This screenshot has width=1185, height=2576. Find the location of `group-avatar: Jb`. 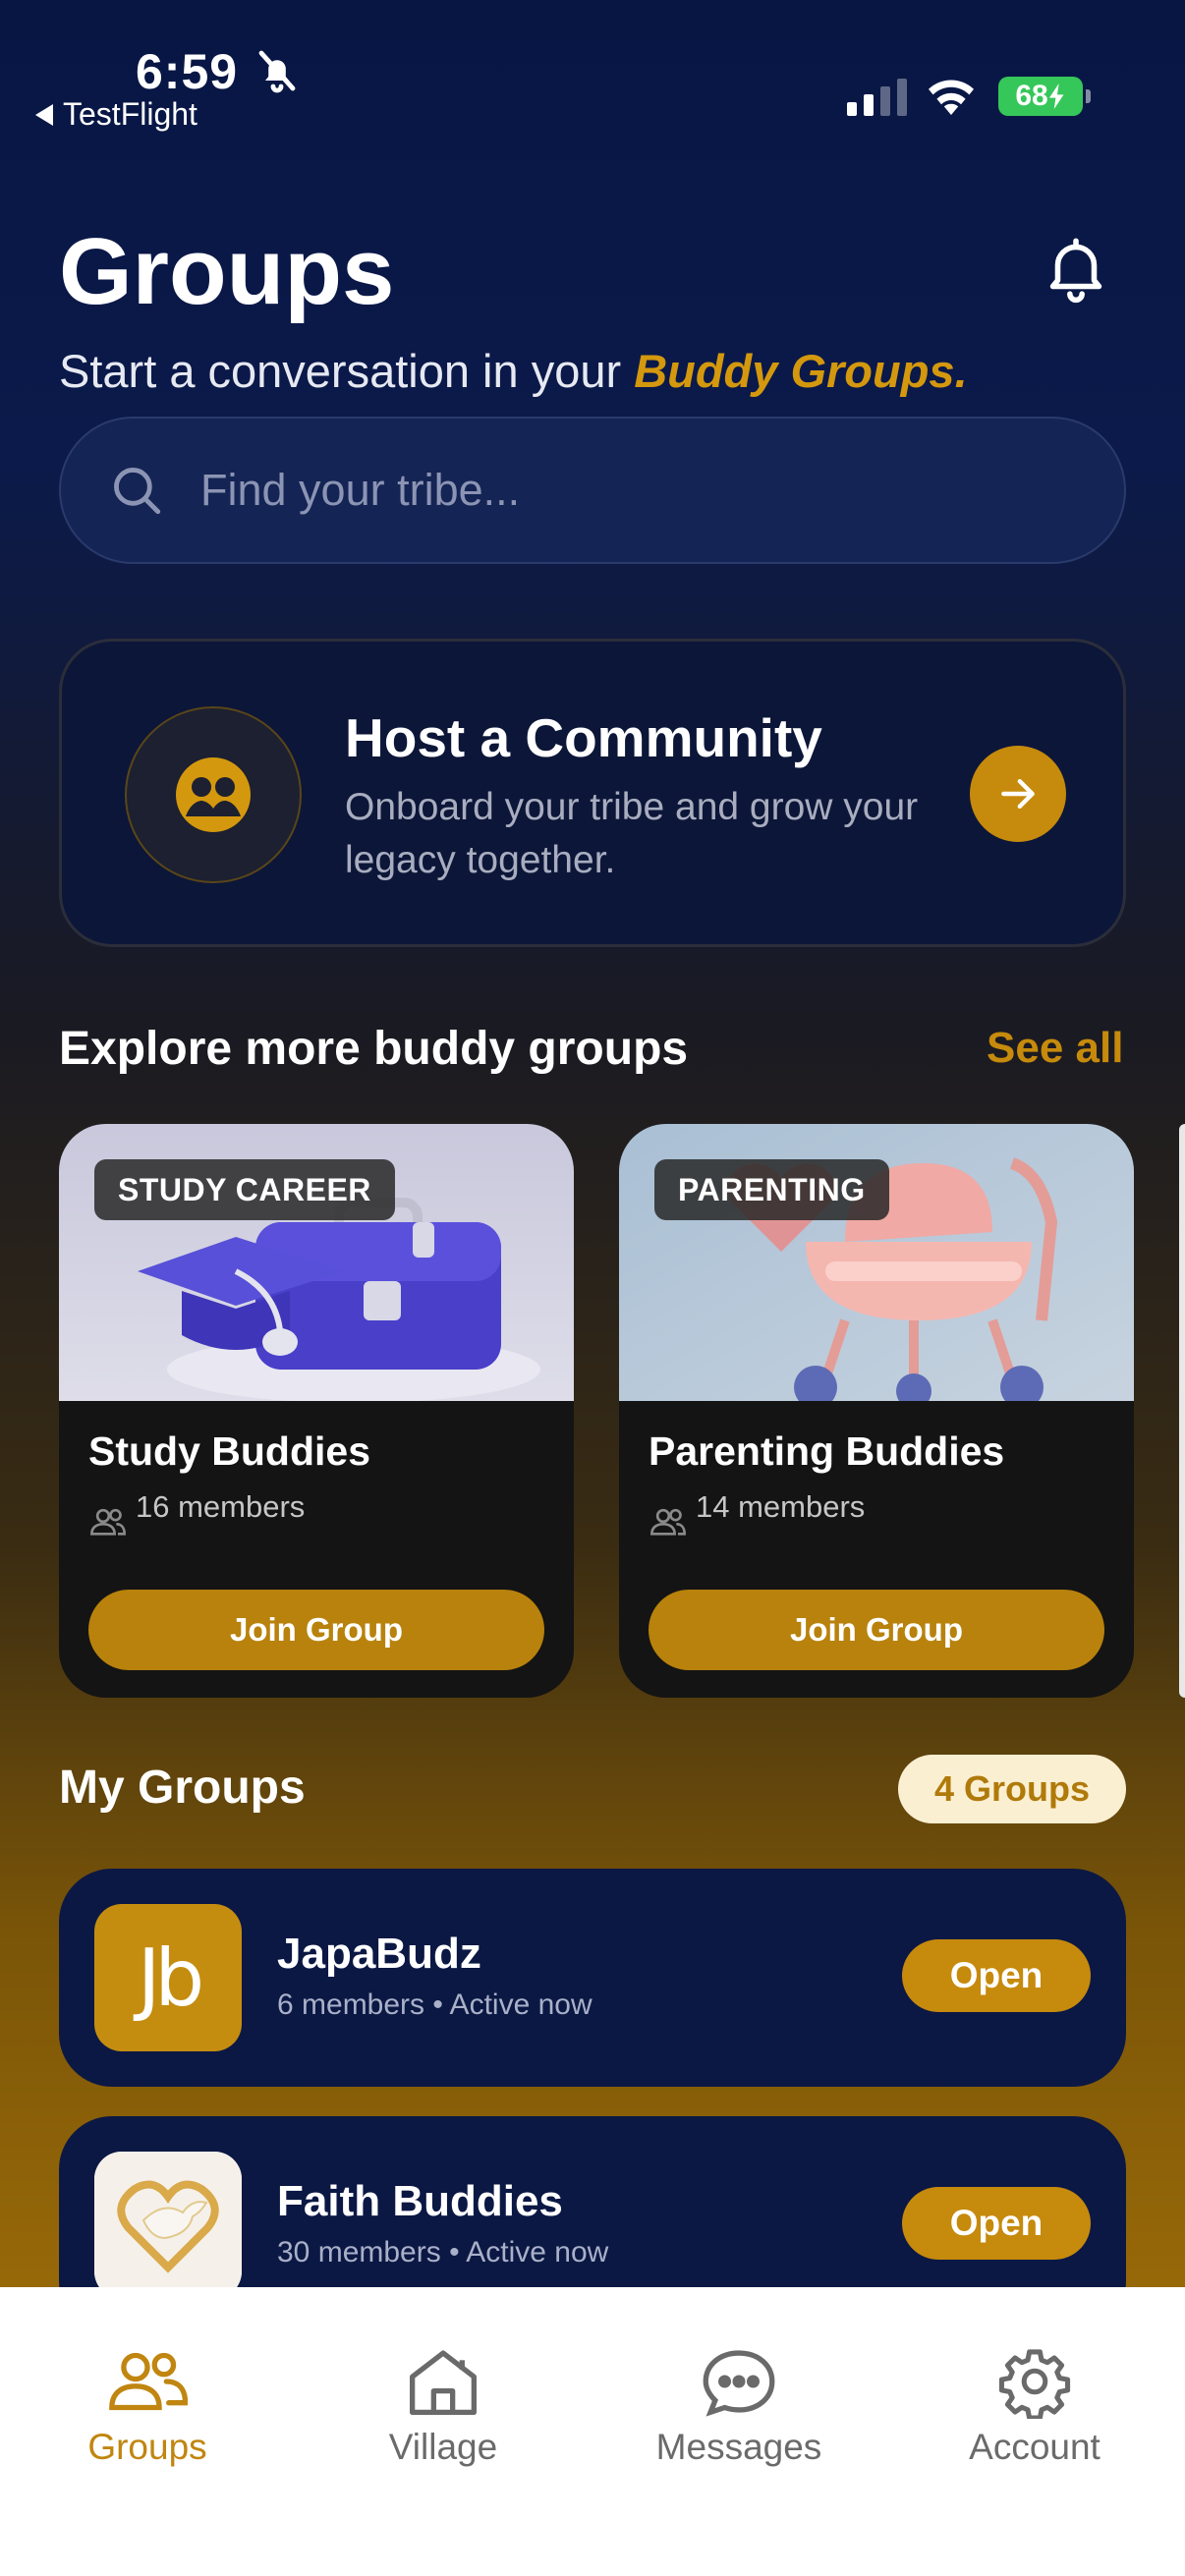

group-avatar: Jb is located at coordinates (168, 1977).